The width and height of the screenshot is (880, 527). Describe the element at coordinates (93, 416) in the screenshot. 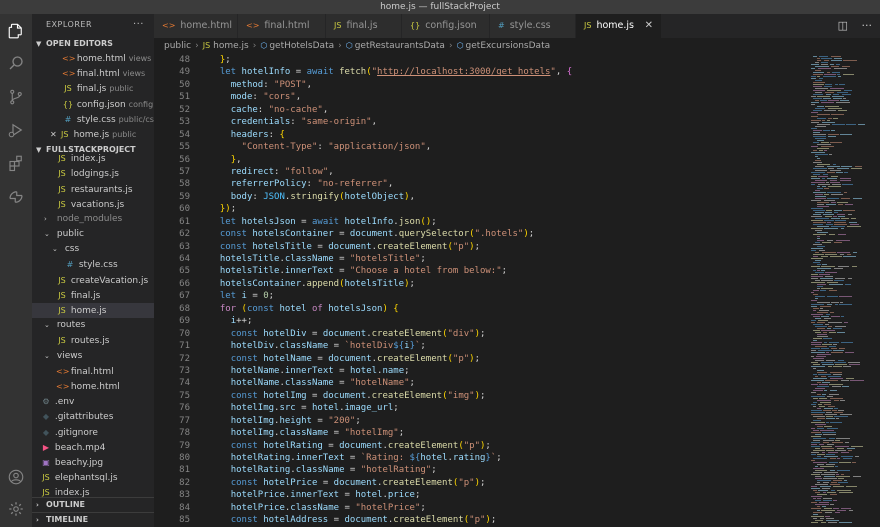

I see `file-item: ◆ .gitattributes` at that location.